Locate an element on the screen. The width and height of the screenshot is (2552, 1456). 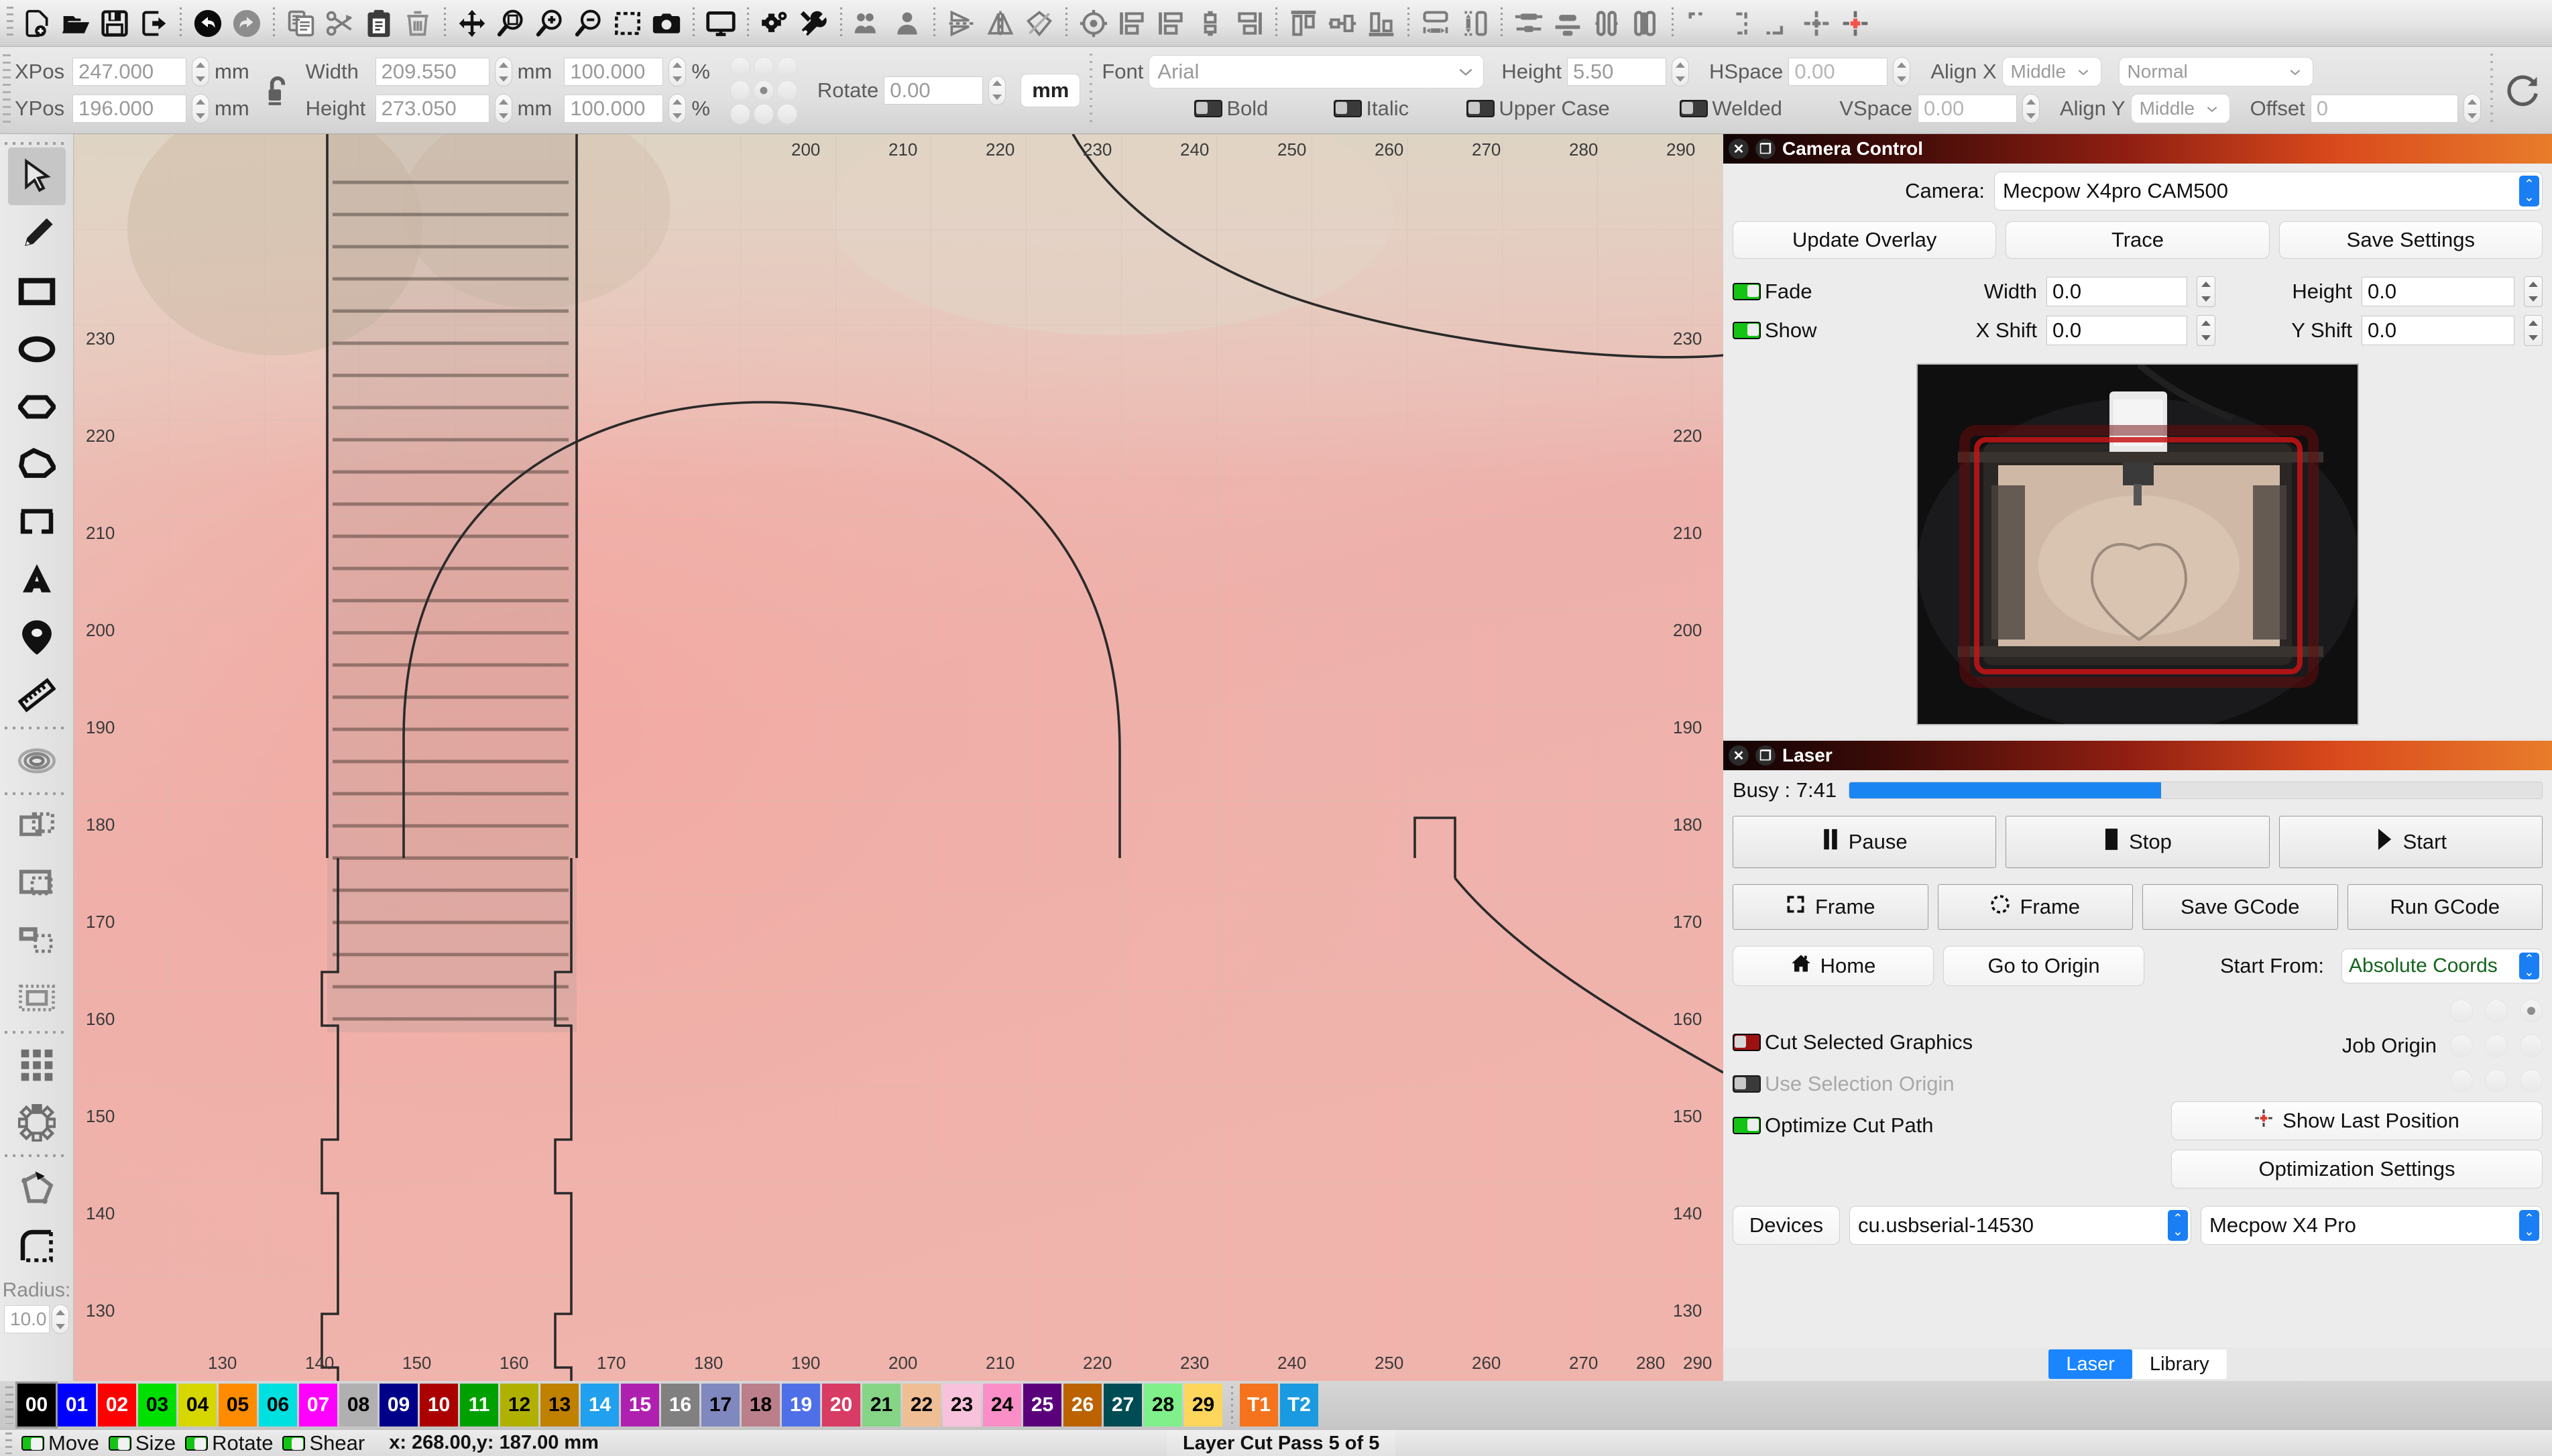
corner-tl-icon is located at coordinates (1699, 23).